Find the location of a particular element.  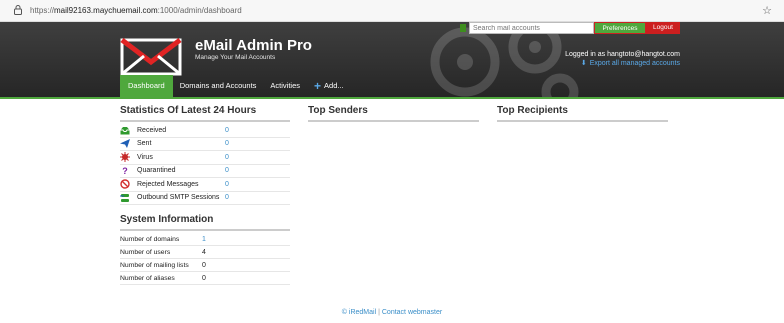

footer-brand-link: © iRedMail is located at coordinates (359, 312).